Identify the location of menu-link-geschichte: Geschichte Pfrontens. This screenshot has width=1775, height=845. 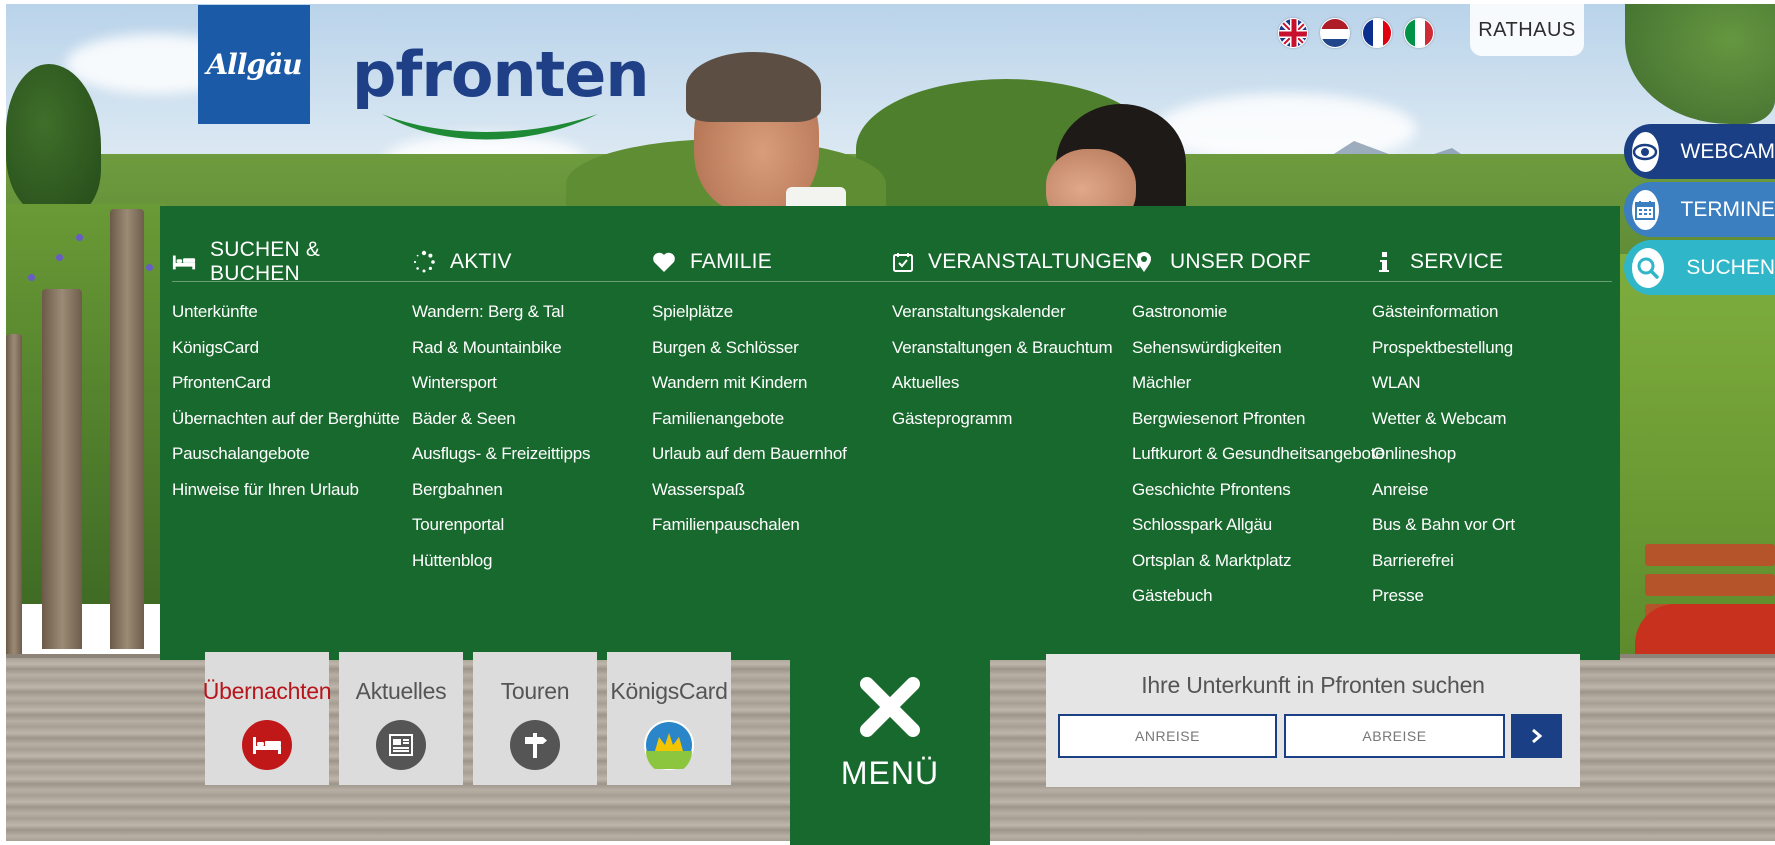
(1252, 490).